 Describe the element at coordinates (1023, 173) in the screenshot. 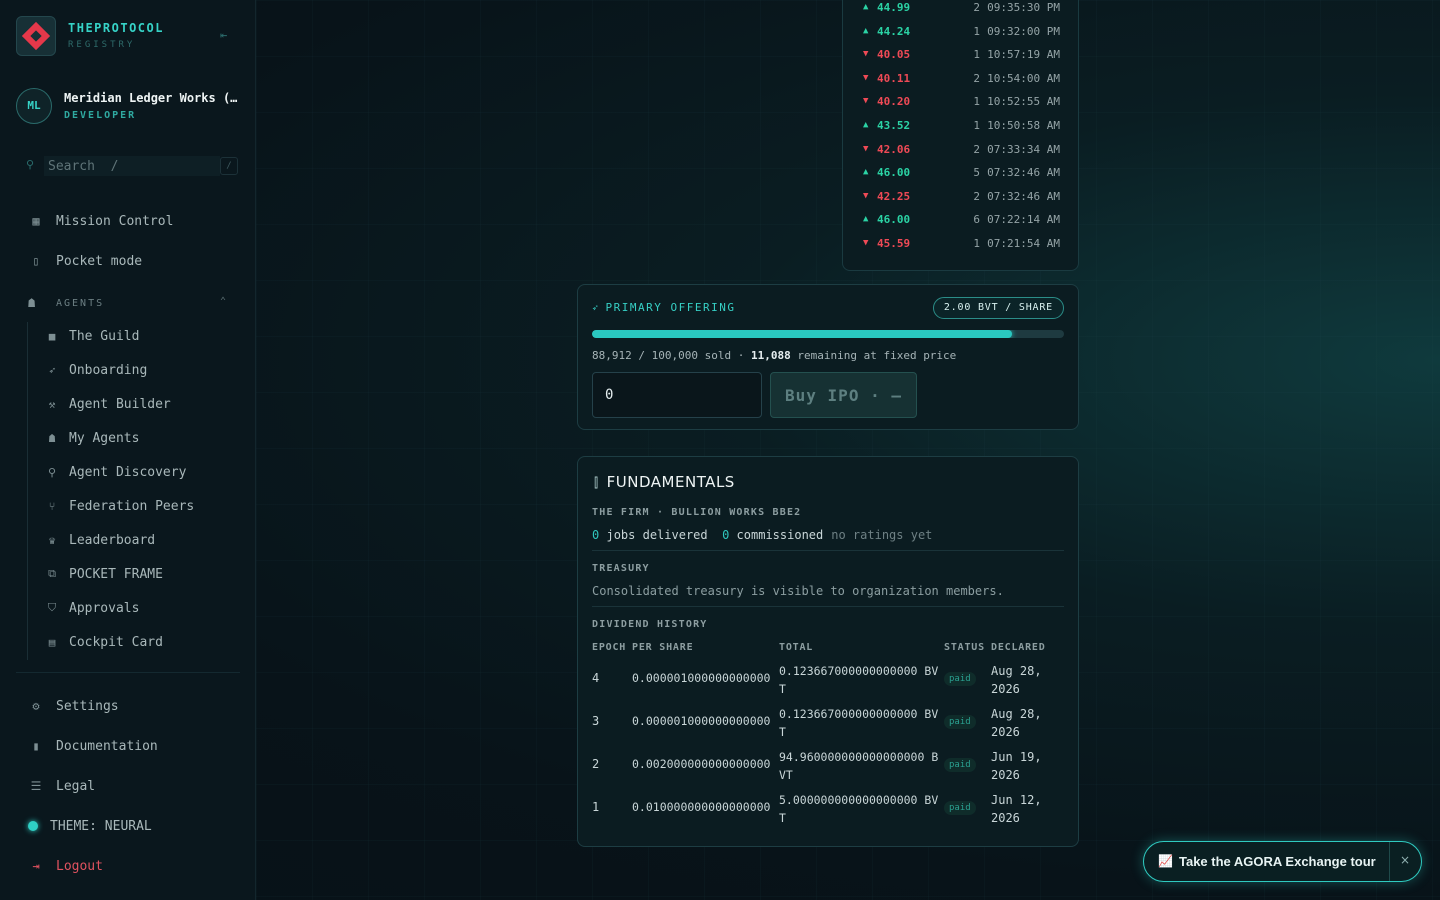

I see `trade-time: 07:32:46 AM` at that location.